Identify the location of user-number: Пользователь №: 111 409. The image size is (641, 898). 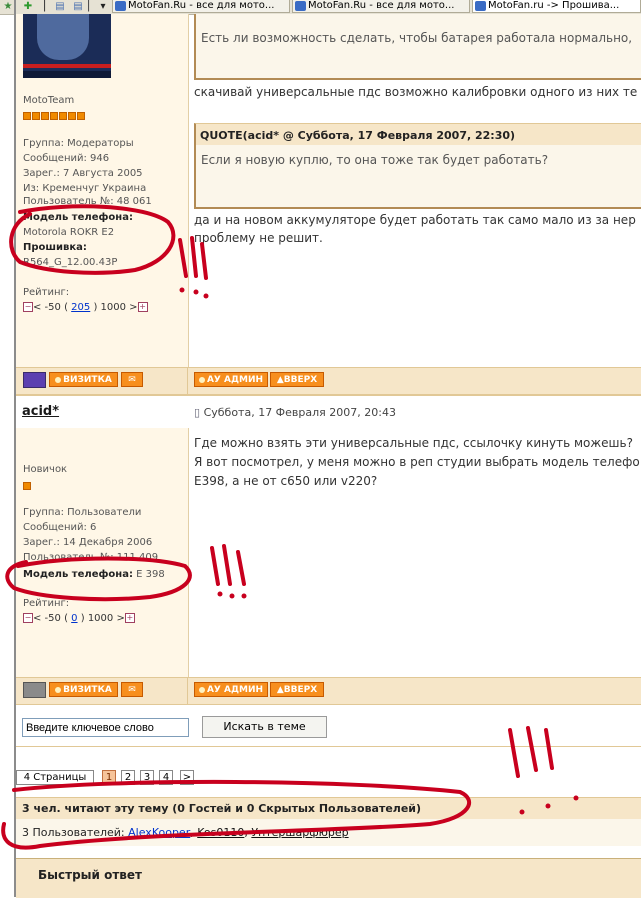
(91, 557).